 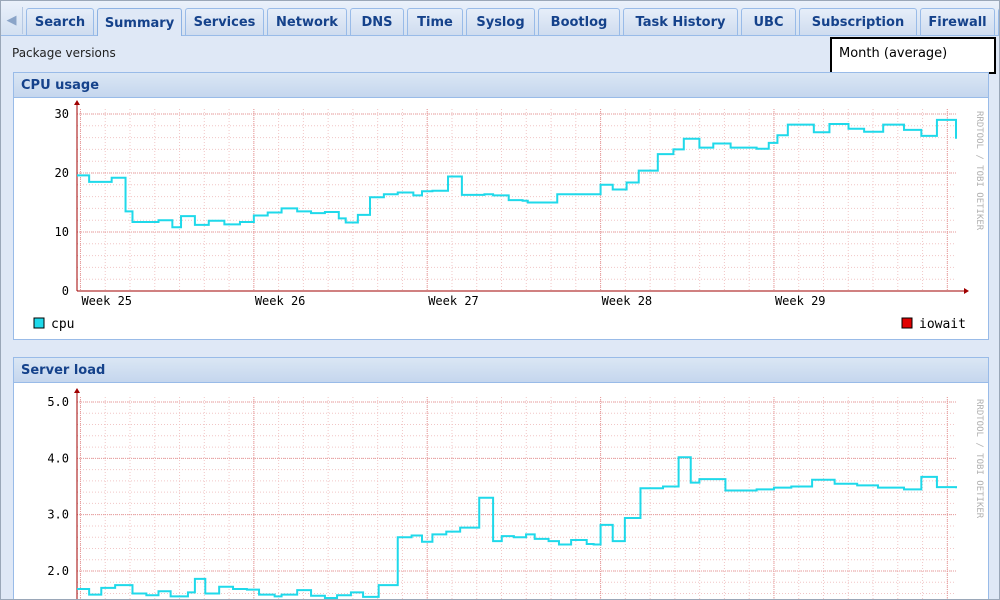 I want to click on legend-swatch-cpu, so click(x=39, y=323).